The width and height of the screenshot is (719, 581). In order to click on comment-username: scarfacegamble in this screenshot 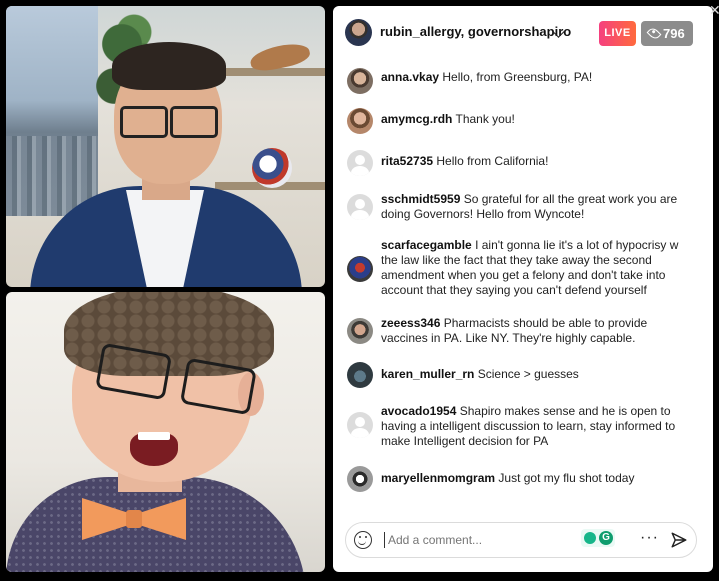, I will do `click(426, 245)`.